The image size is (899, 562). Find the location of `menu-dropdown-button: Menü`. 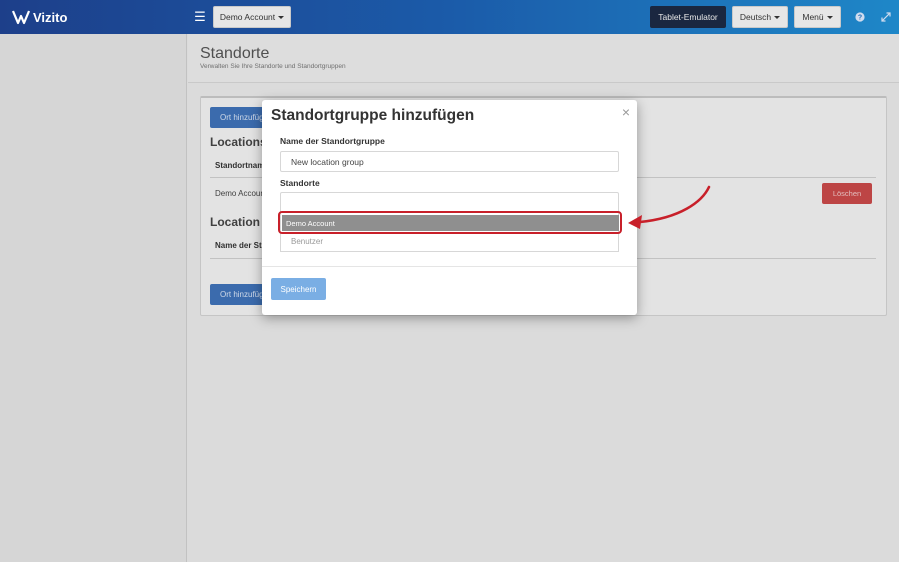

menu-dropdown-button: Menü is located at coordinates (817, 17).